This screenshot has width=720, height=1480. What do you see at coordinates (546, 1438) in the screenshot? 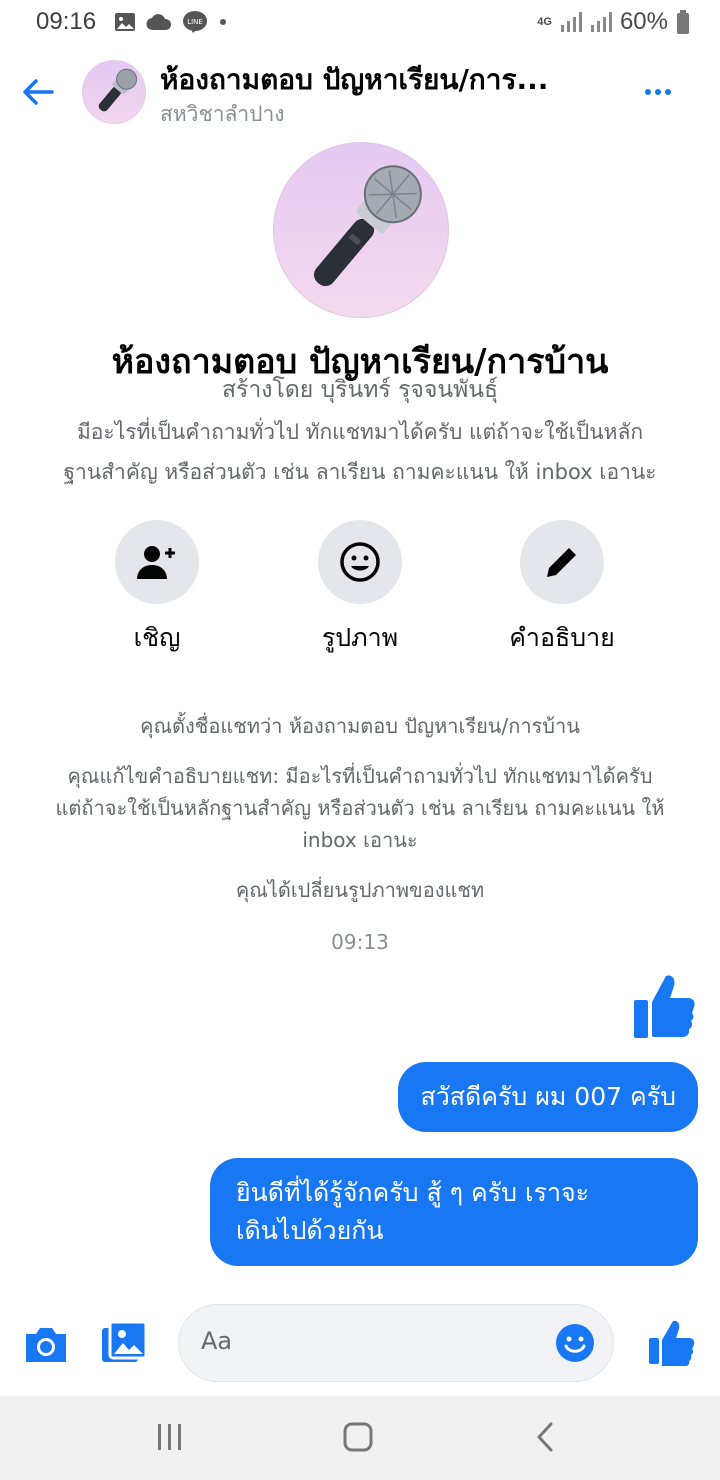
I see `back-nav-icon` at bounding box center [546, 1438].